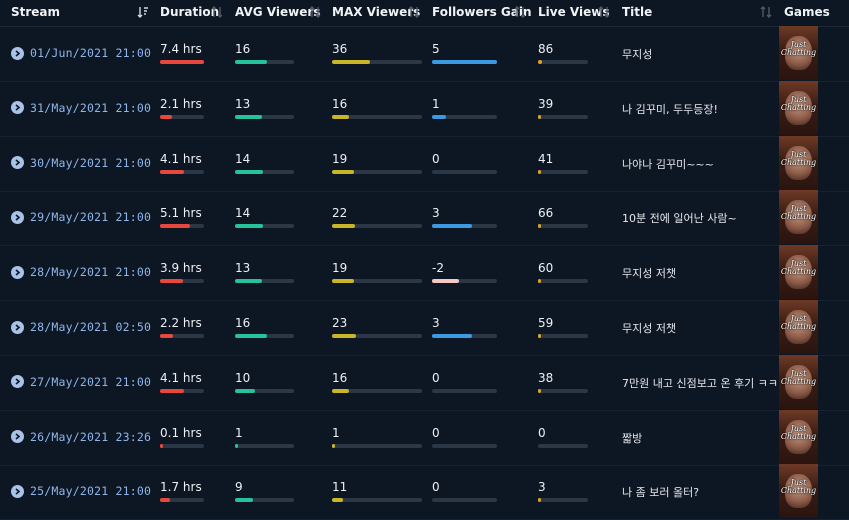 This screenshot has height=520, width=849. What do you see at coordinates (90, 382) in the screenshot?
I see `stream-date-link: 27/May/2021 21:00` at bounding box center [90, 382].